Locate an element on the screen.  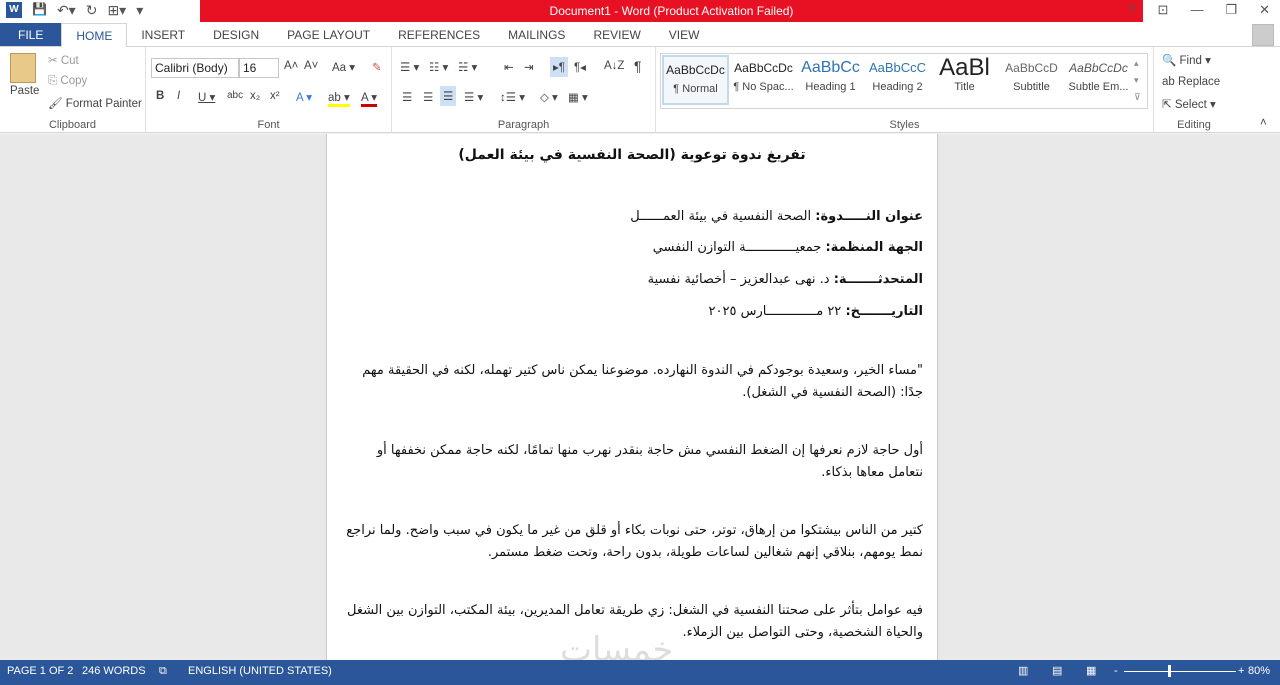
zoom-level: 80% is located at coordinates (1259, 671).